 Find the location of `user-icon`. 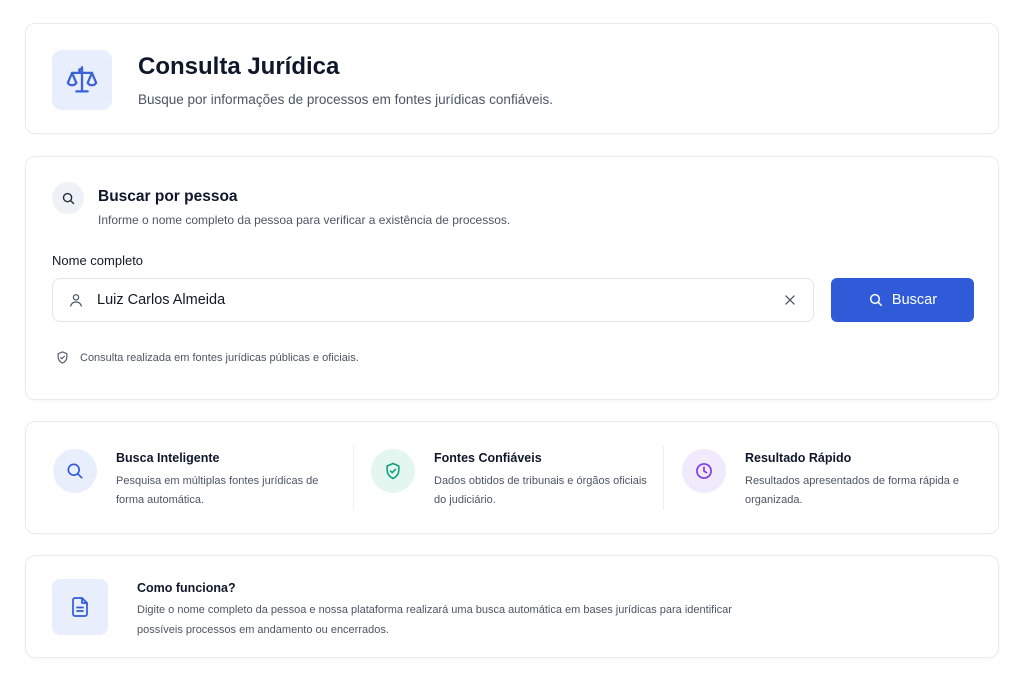

user-icon is located at coordinates (76, 300).